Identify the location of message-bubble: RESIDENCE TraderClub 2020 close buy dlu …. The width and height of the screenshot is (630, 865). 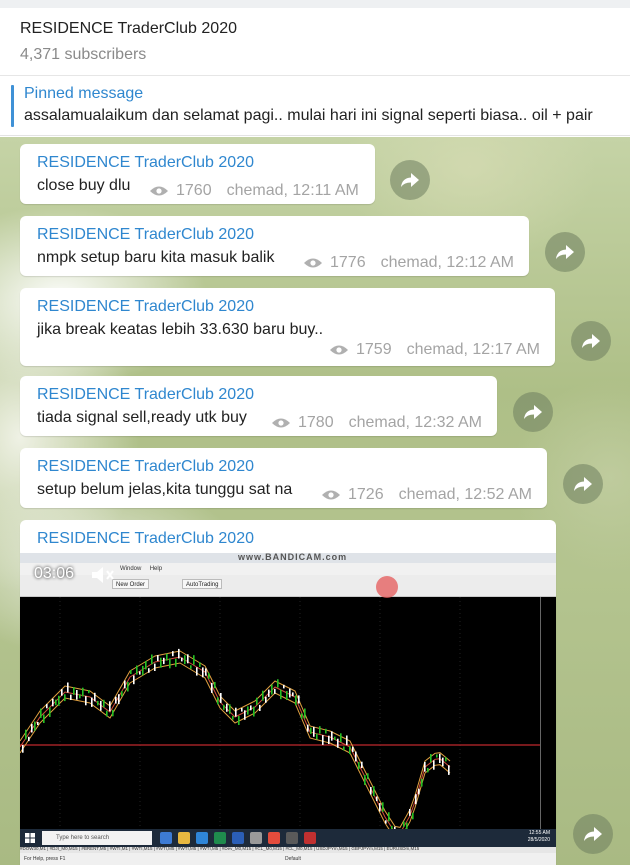
(197, 174).